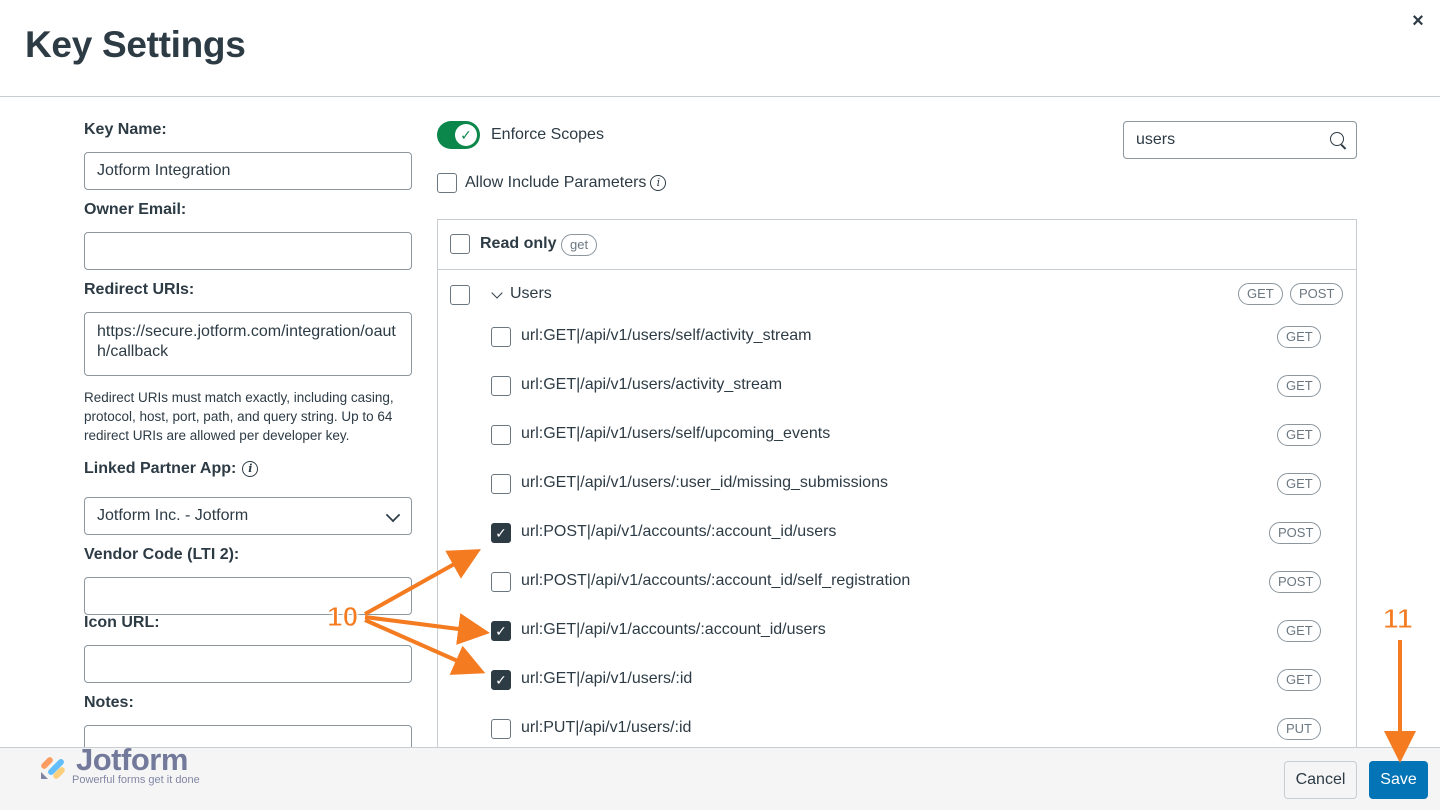  What do you see at coordinates (1398, 780) in the screenshot?
I see `save-button: Save` at bounding box center [1398, 780].